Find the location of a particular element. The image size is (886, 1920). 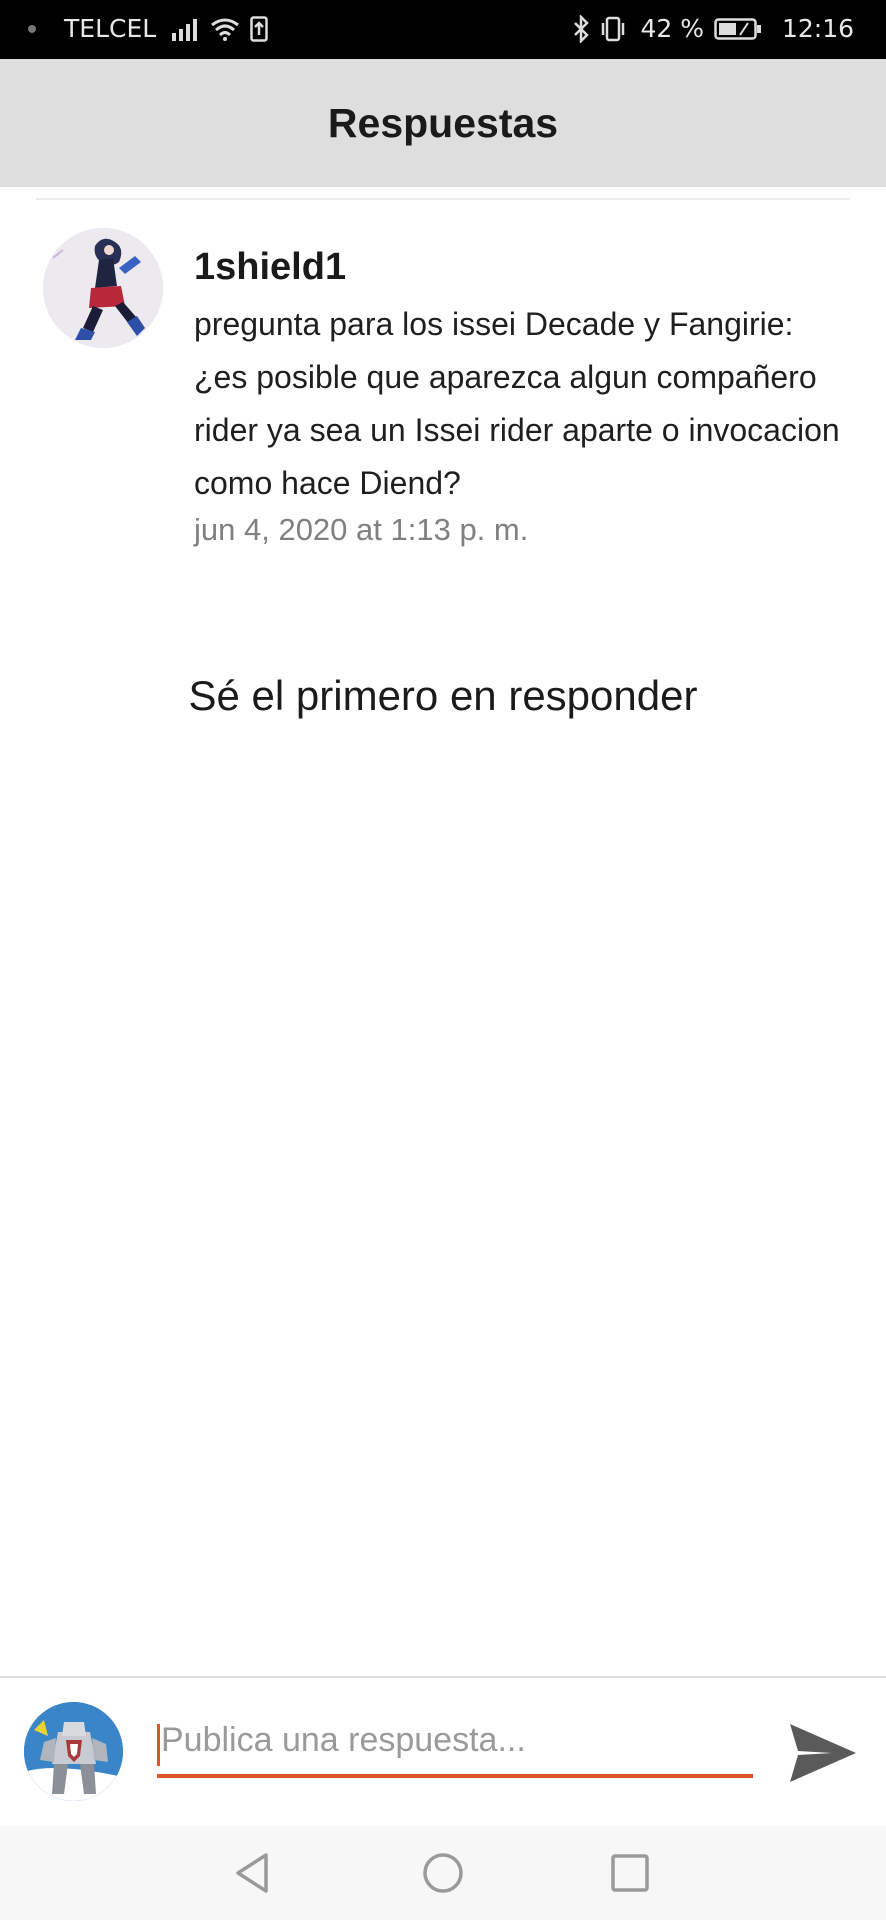

question-username: 1shield1 is located at coordinates (519, 267).